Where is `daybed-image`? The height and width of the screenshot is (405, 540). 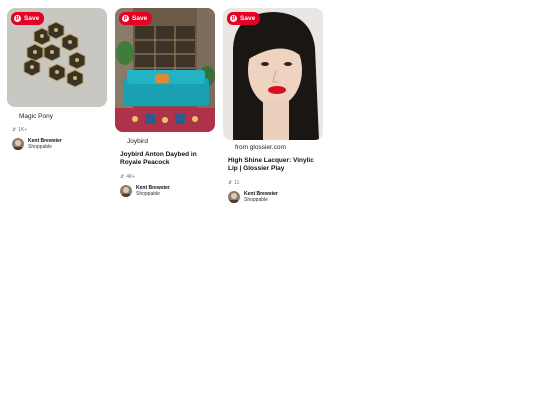
daybed-image is located at coordinates (165, 70).